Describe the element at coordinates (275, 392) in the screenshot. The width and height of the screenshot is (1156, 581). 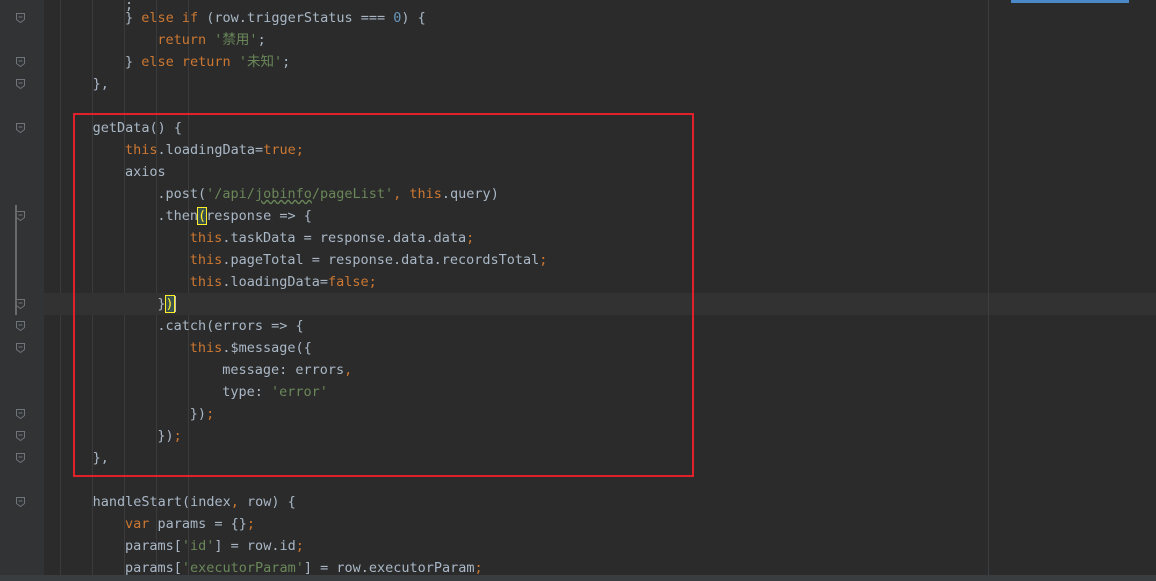
I see `code-text: type: 'error'` at that location.